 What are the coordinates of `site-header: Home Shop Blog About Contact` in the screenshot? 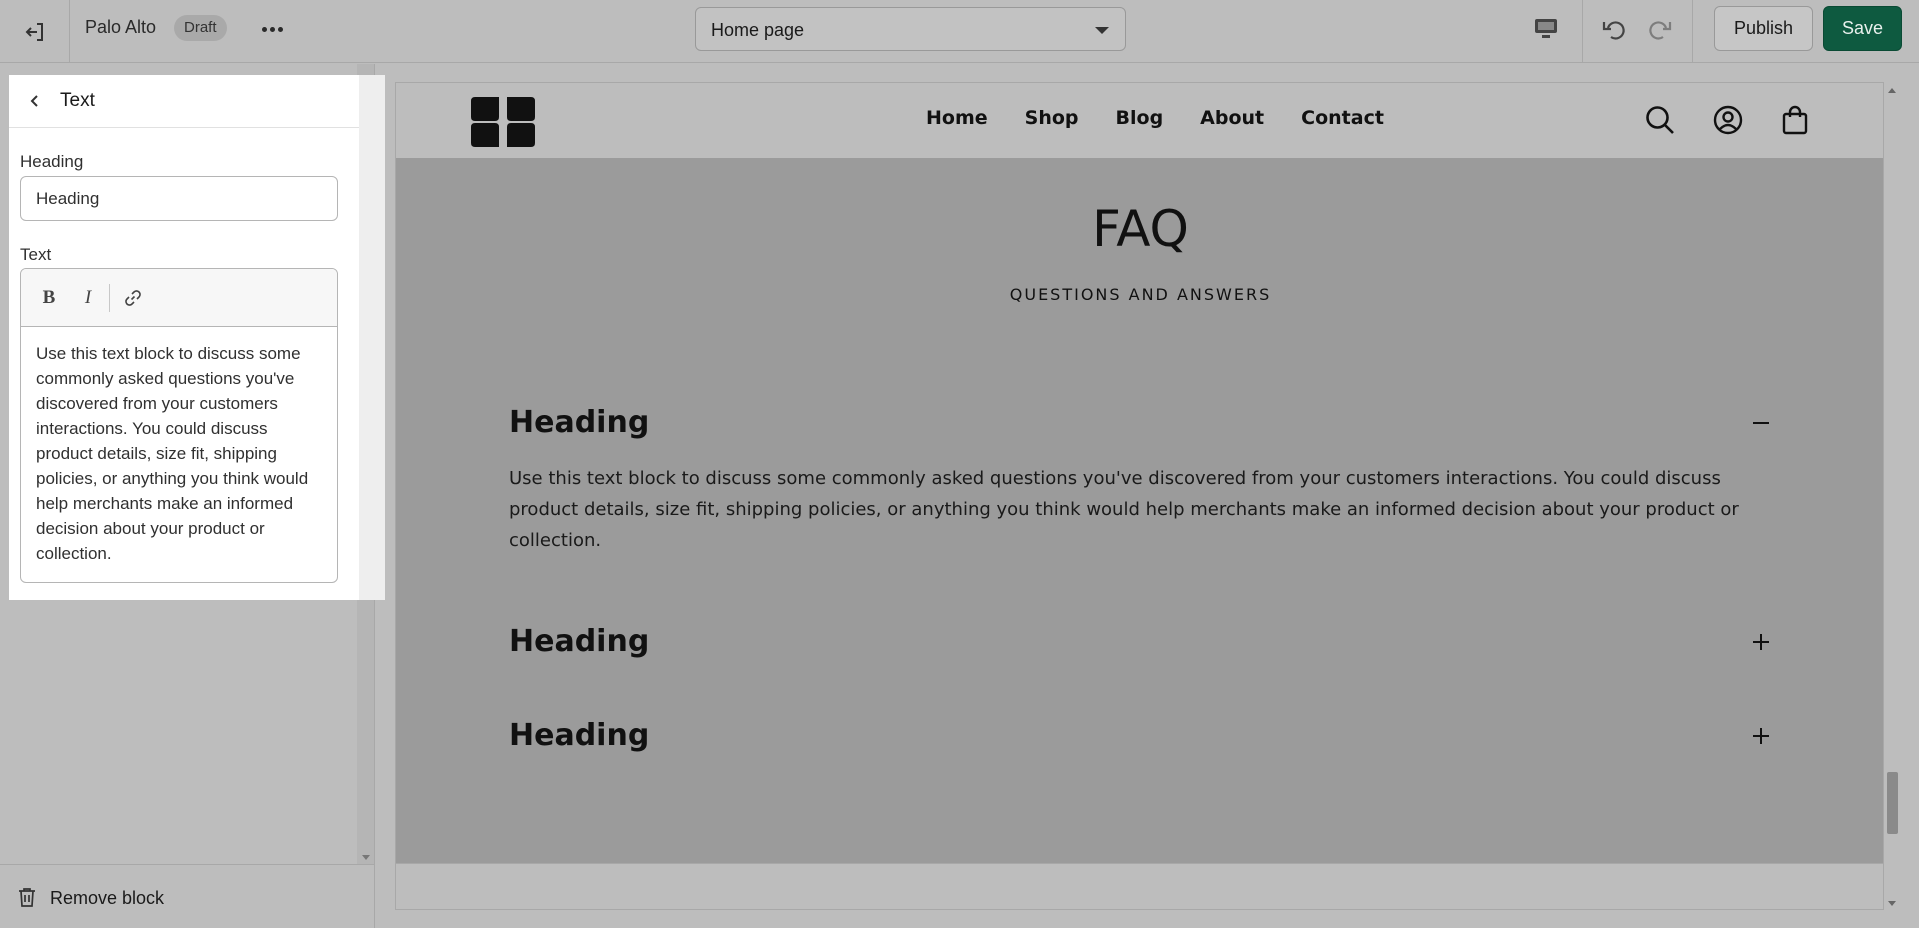 It's located at (1139, 120).